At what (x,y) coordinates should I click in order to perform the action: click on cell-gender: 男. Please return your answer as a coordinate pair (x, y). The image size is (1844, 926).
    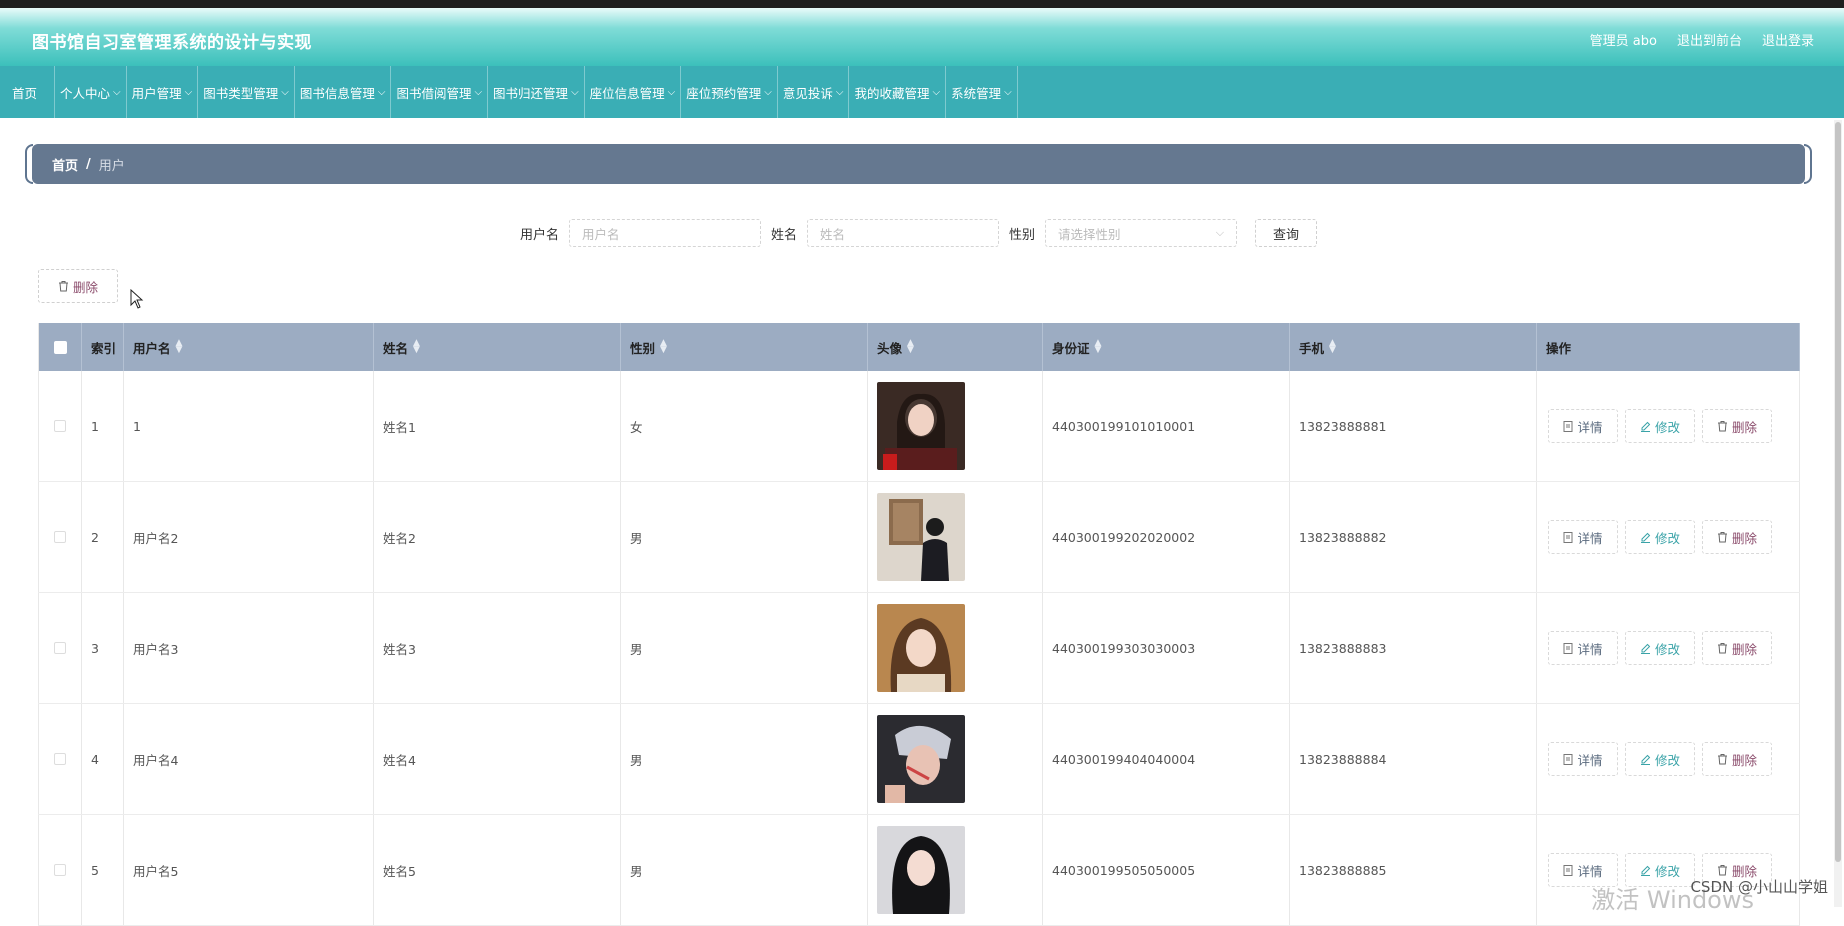
    Looking at the image, I should click on (744, 870).